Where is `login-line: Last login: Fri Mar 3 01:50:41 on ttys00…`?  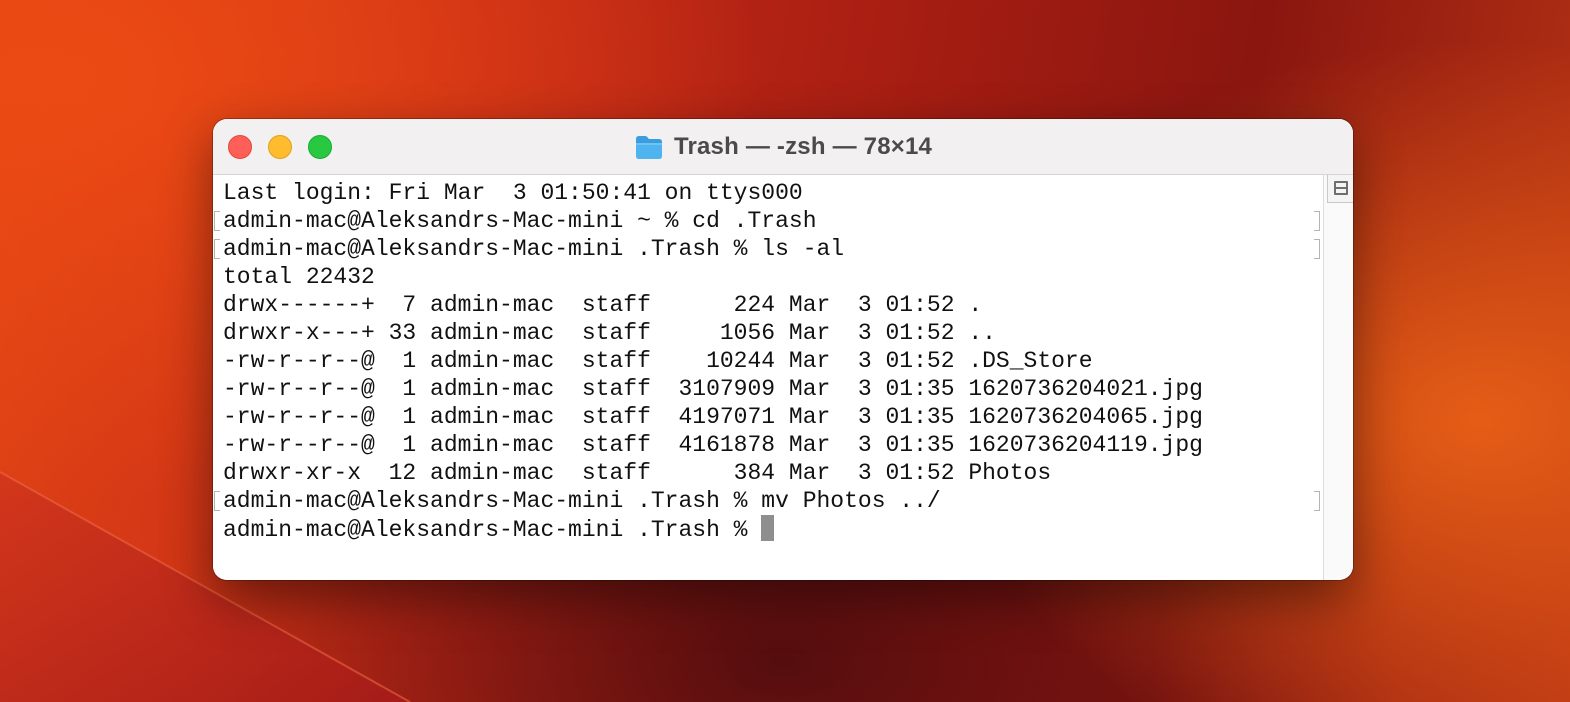 login-line: Last login: Fri Mar 3 01:50:41 on ttys00… is located at coordinates (513, 193).